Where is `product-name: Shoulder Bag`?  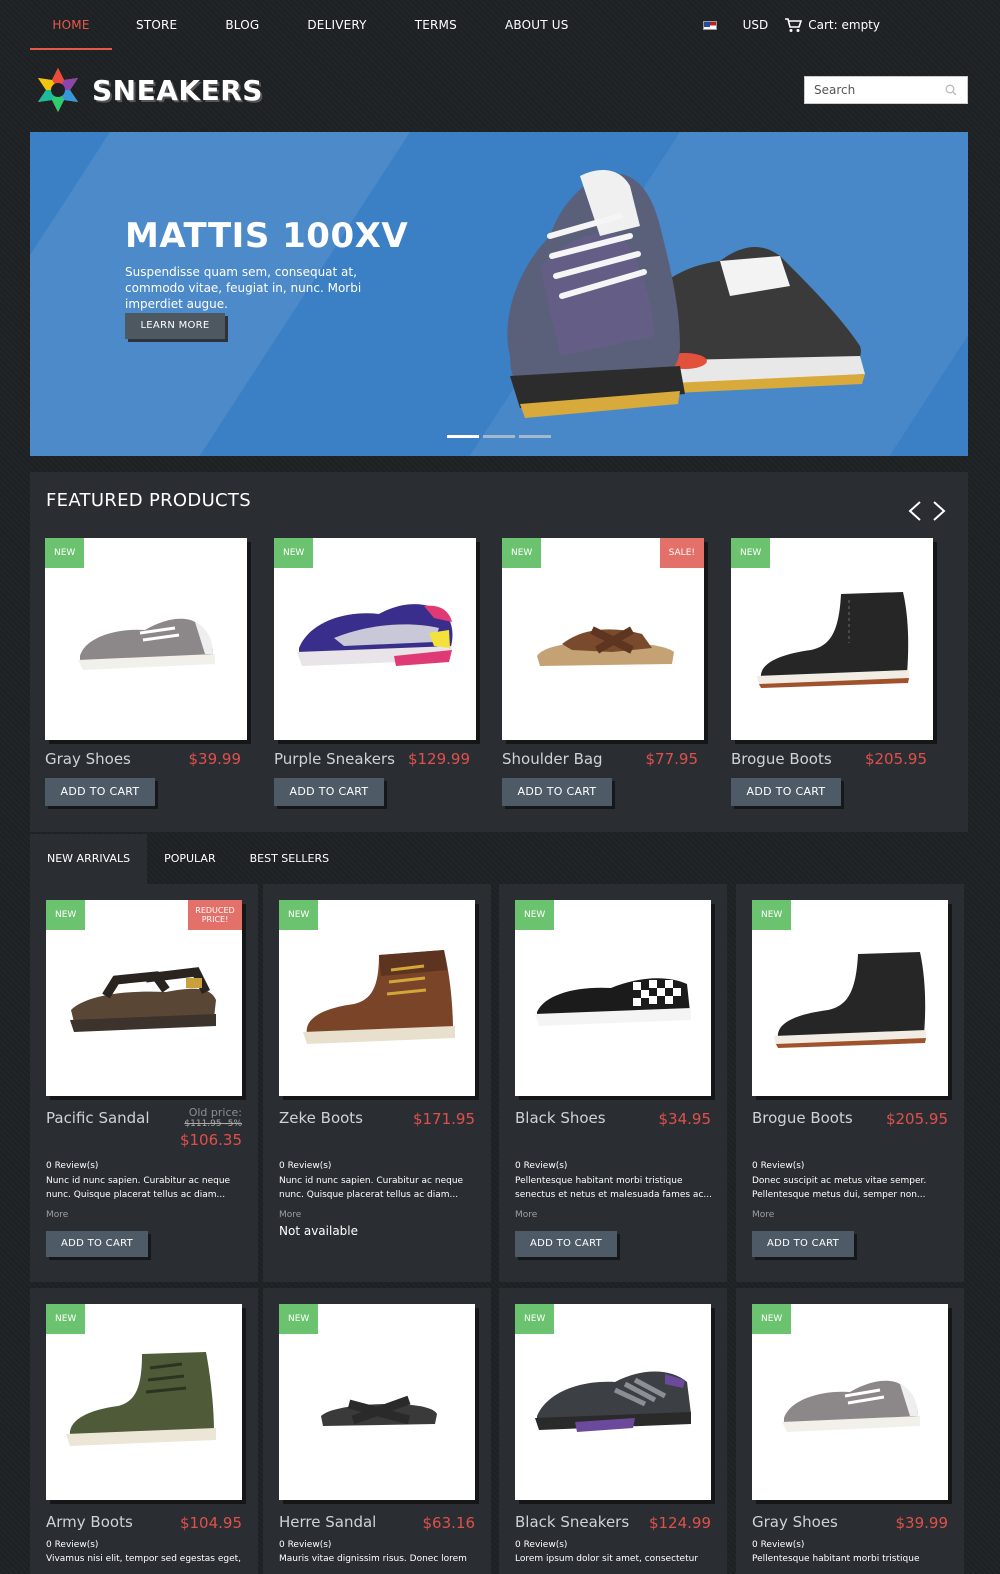 product-name: Shoulder Bag is located at coordinates (552, 759).